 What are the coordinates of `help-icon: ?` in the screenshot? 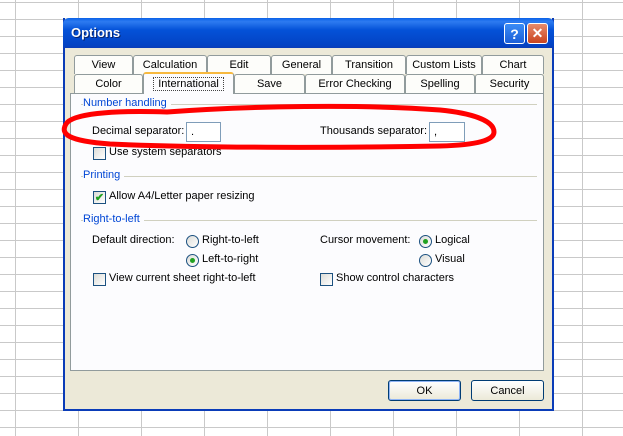 It's located at (514, 33).